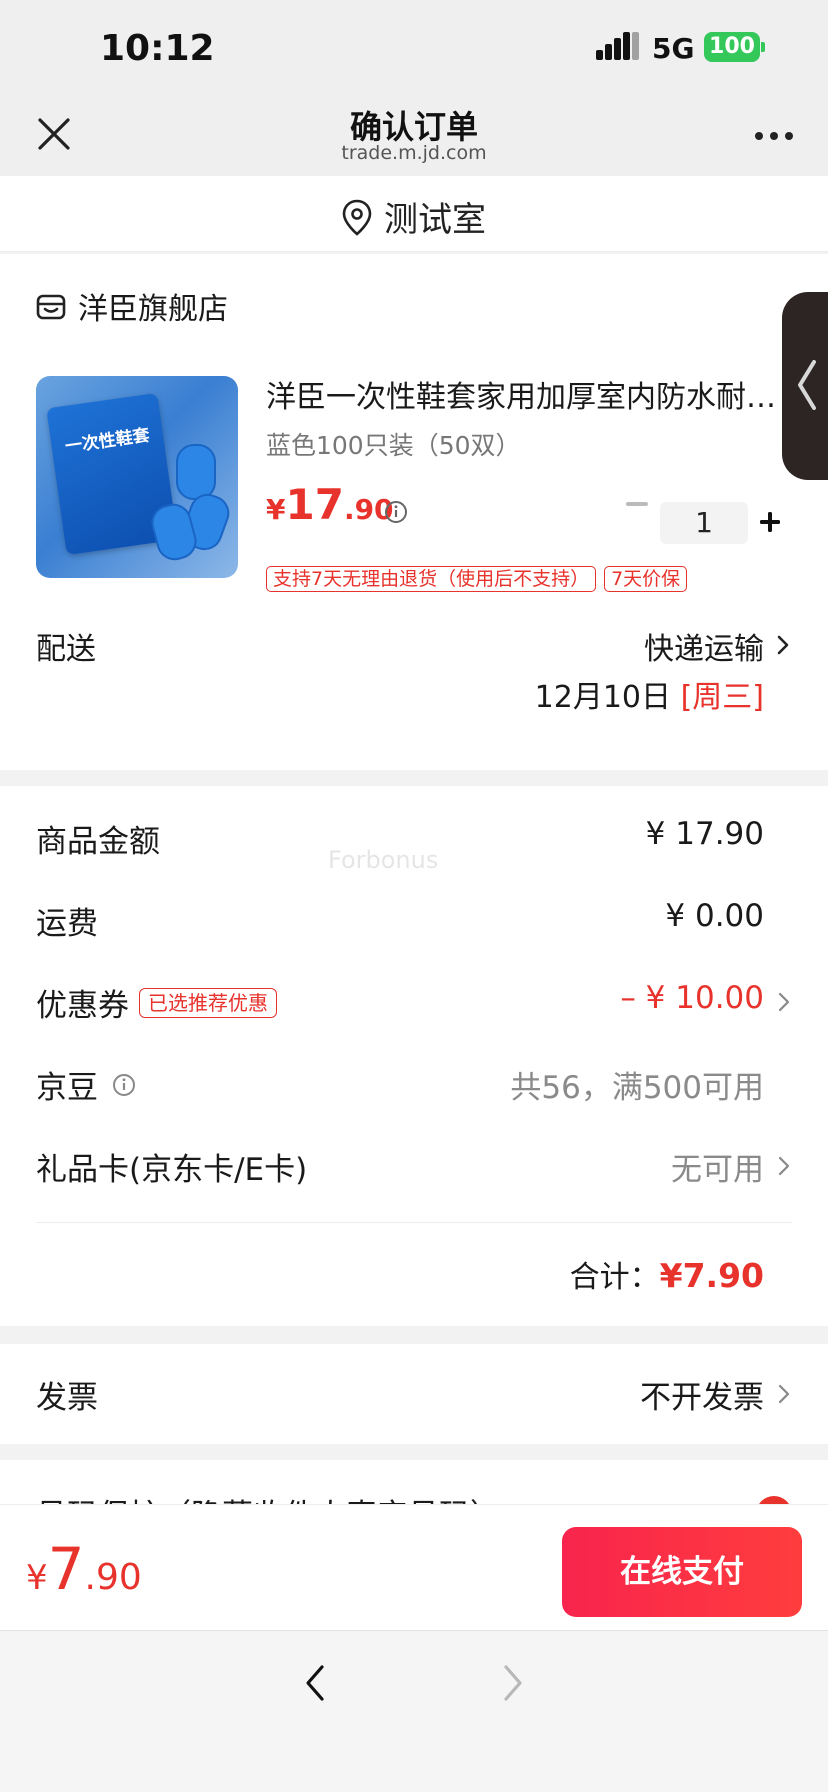  What do you see at coordinates (171, 1166) in the screenshot?
I see `giftcard-label: 礼品卡(京东卡/E卡)` at bounding box center [171, 1166].